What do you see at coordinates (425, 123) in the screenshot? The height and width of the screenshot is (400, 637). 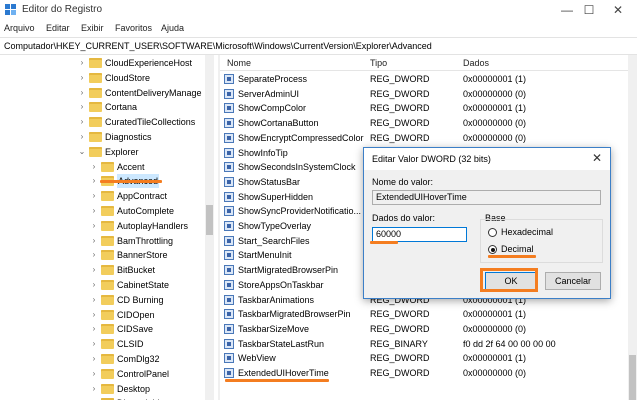 I see `value-row: ShowCortanaButton REG_DWORD 0x00000000 (0)` at bounding box center [425, 123].